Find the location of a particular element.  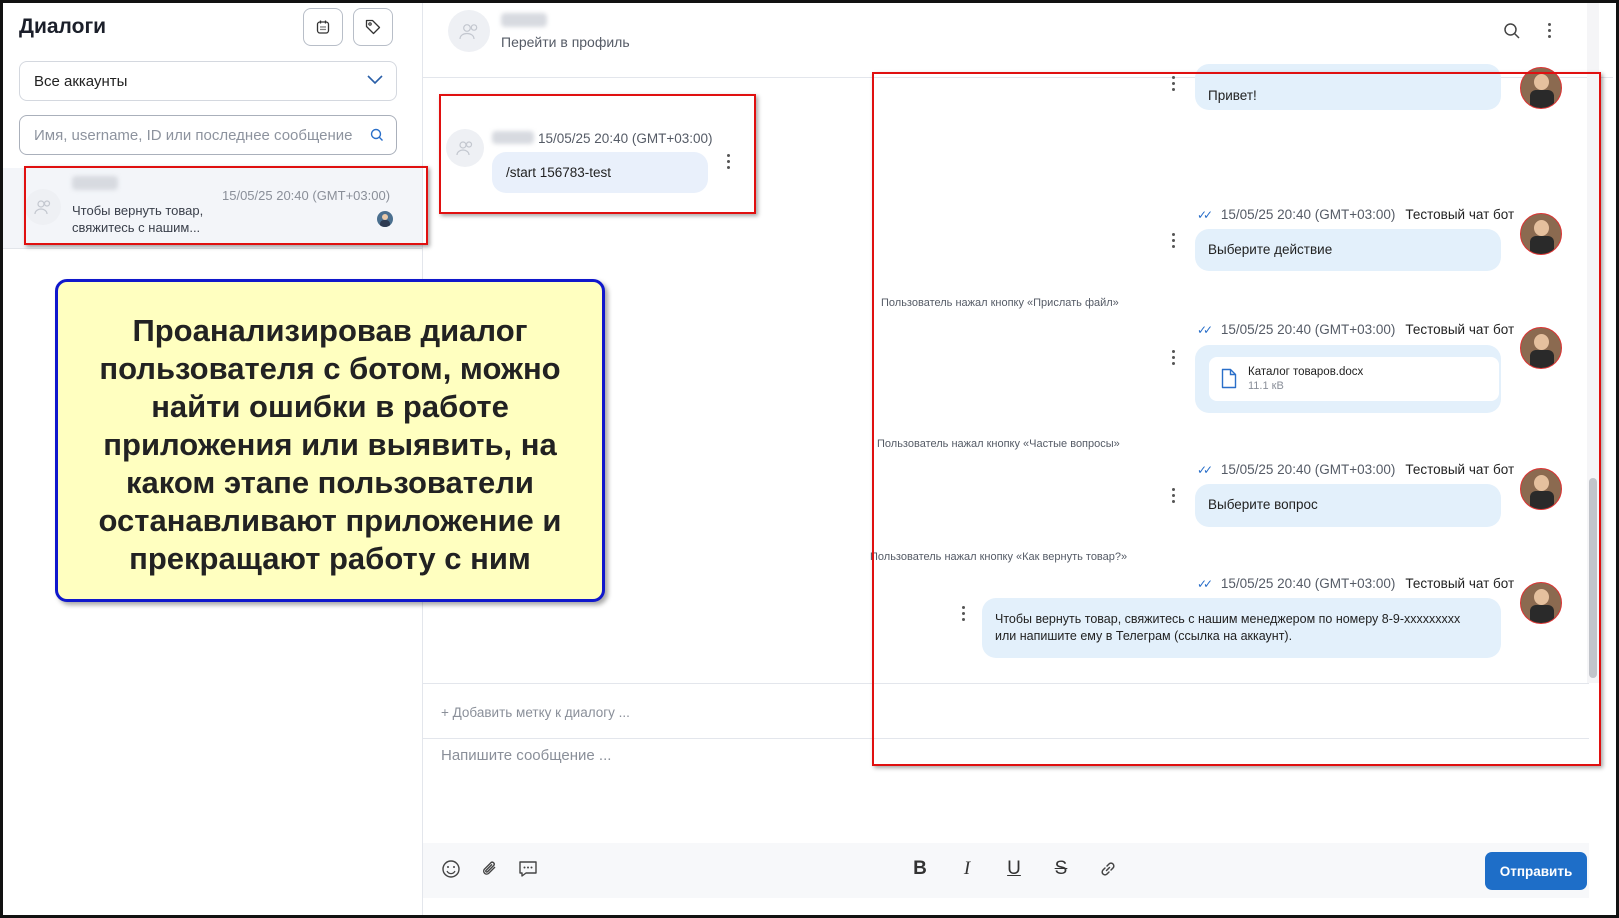

user-message-text: /start 156783-test is located at coordinates (559, 172).